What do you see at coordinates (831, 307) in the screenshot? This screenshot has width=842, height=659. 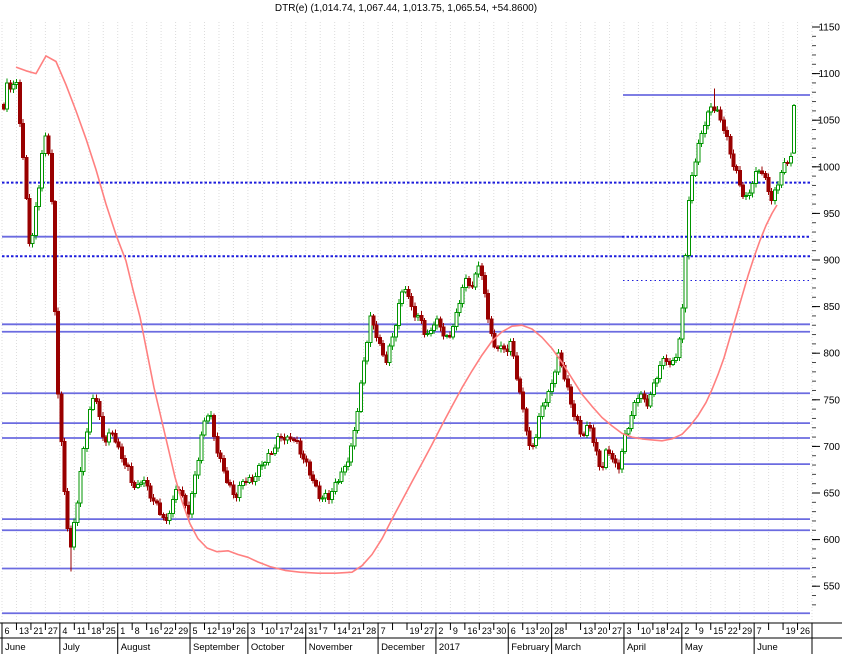 I see `svg-text: 850` at bounding box center [831, 307].